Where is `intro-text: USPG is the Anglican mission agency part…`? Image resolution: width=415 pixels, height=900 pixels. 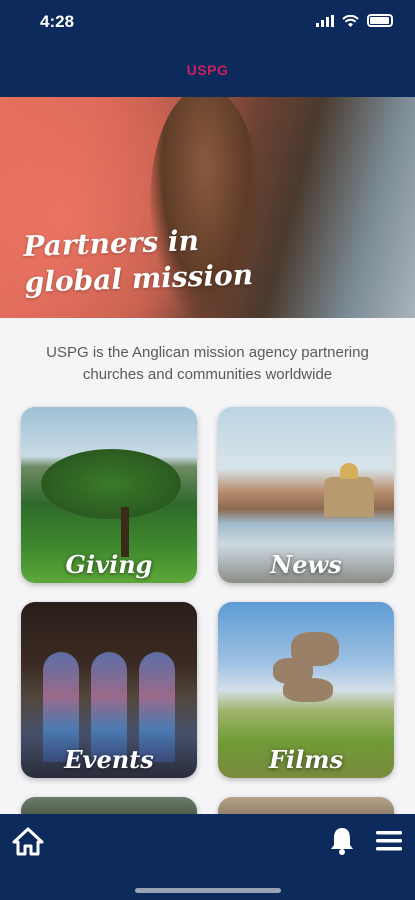
intro-text: USPG is the Anglican mission agency part… is located at coordinates (207, 363).